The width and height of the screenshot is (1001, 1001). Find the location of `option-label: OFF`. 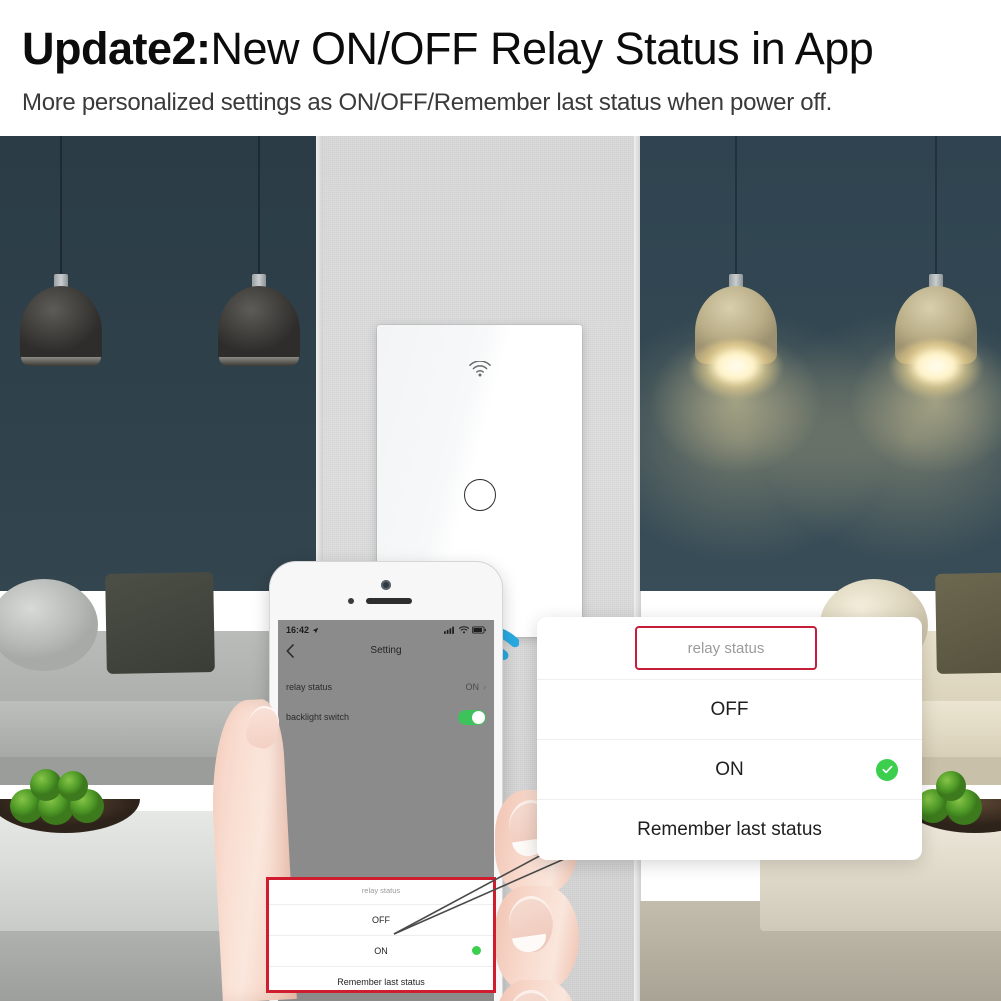

option-label: OFF is located at coordinates (729, 709).